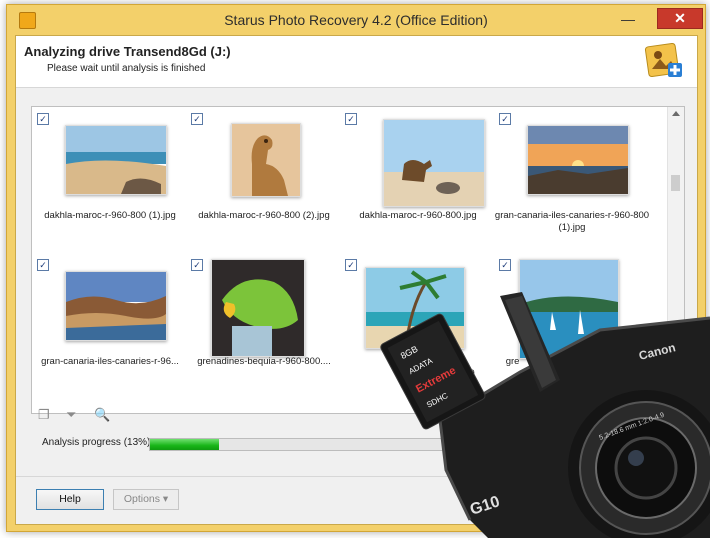 The width and height of the screenshot is (710, 538). I want to click on beach-thumbnail, so click(116, 160).